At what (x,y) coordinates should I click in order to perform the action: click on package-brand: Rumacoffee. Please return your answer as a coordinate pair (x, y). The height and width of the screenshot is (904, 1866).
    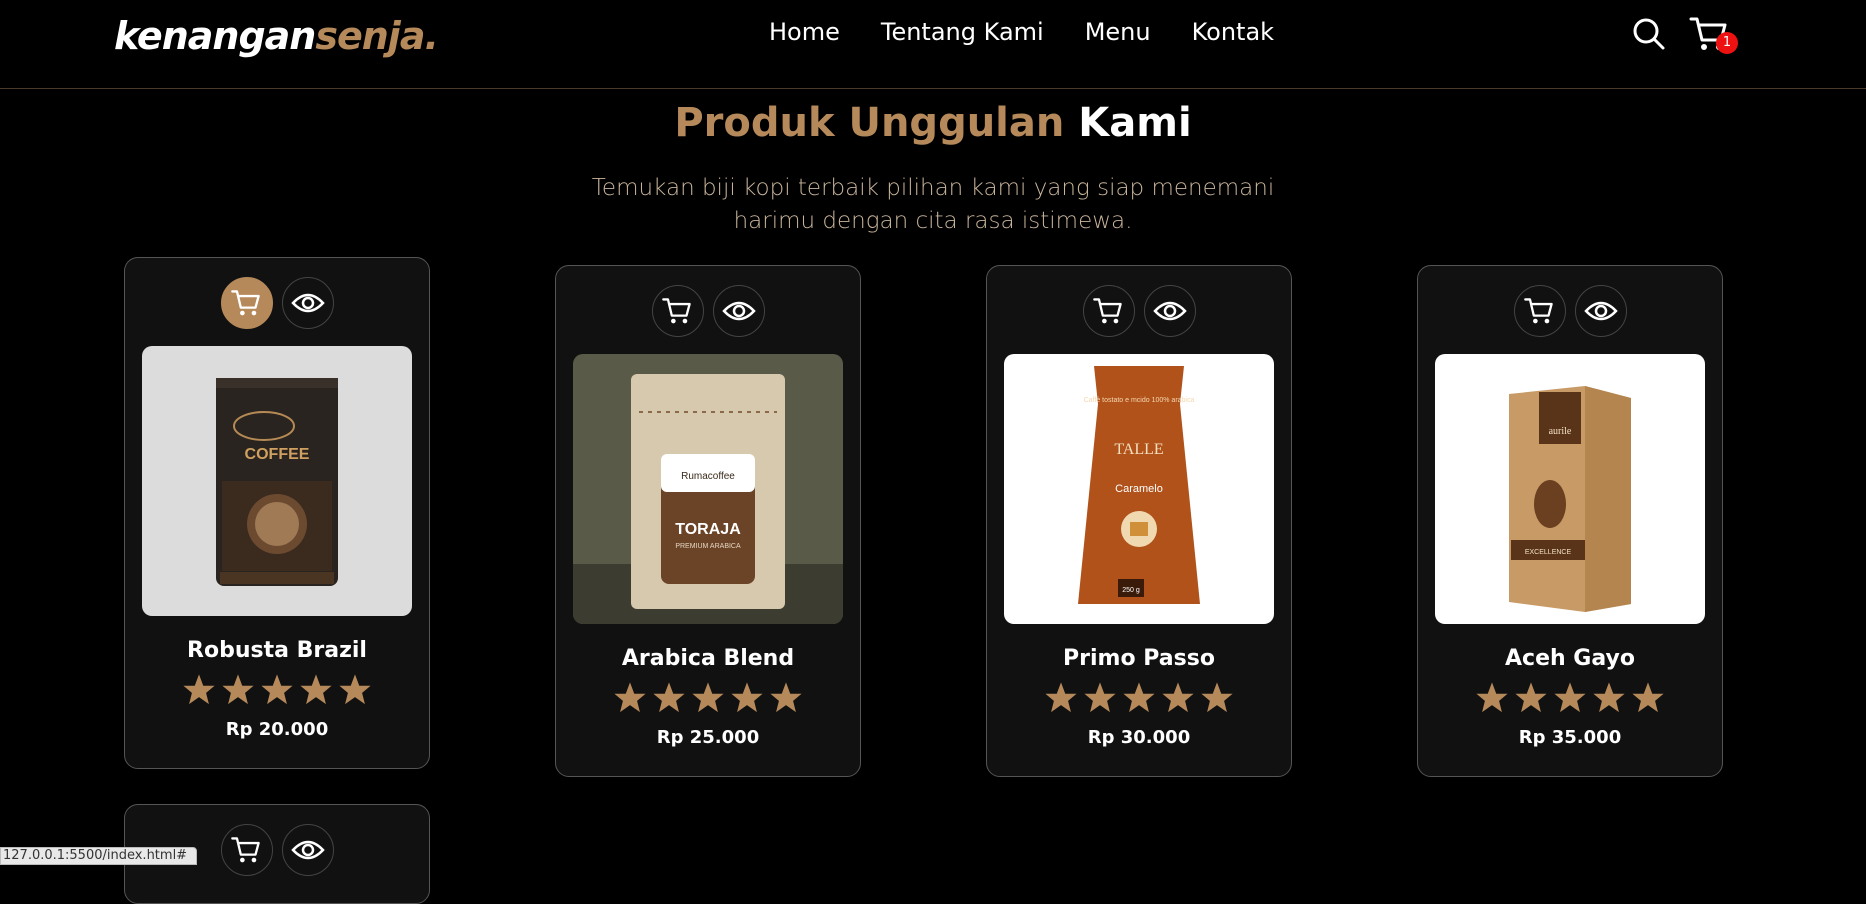
    Looking at the image, I should click on (708, 476).